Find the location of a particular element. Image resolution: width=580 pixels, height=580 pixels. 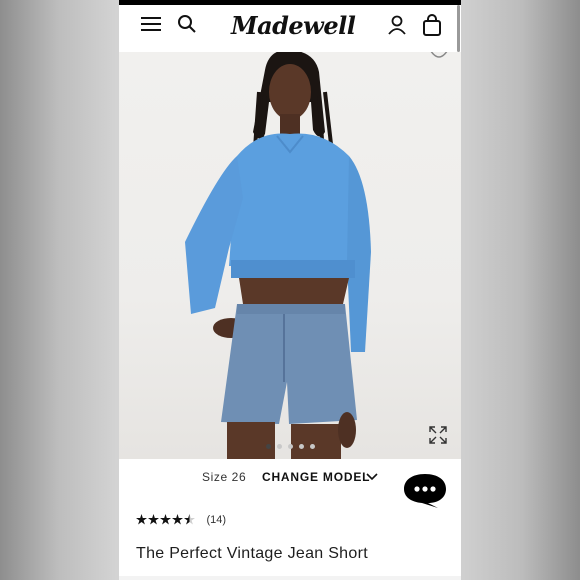

account-icon is located at coordinates (397, 25).